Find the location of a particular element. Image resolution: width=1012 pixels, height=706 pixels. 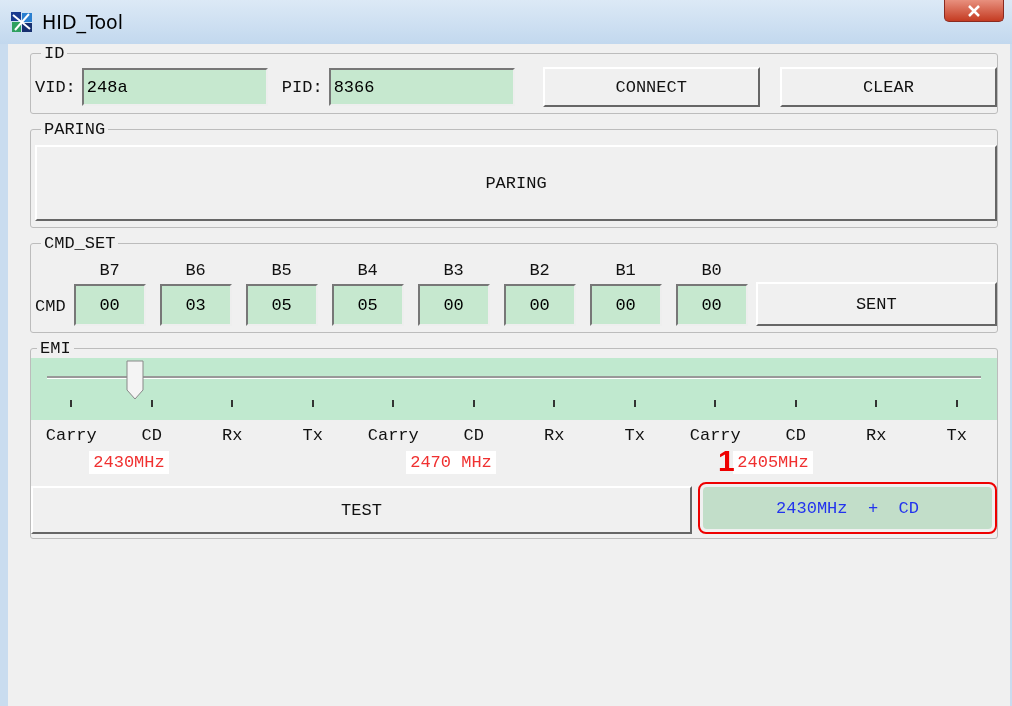

byte-label: B3 is located at coordinates (453, 270).